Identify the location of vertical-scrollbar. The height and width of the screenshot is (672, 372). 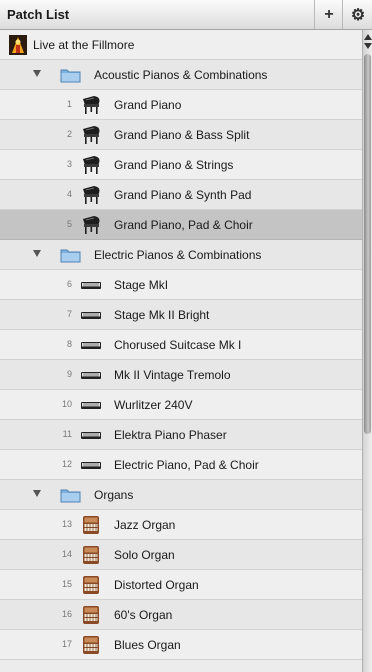
(367, 351).